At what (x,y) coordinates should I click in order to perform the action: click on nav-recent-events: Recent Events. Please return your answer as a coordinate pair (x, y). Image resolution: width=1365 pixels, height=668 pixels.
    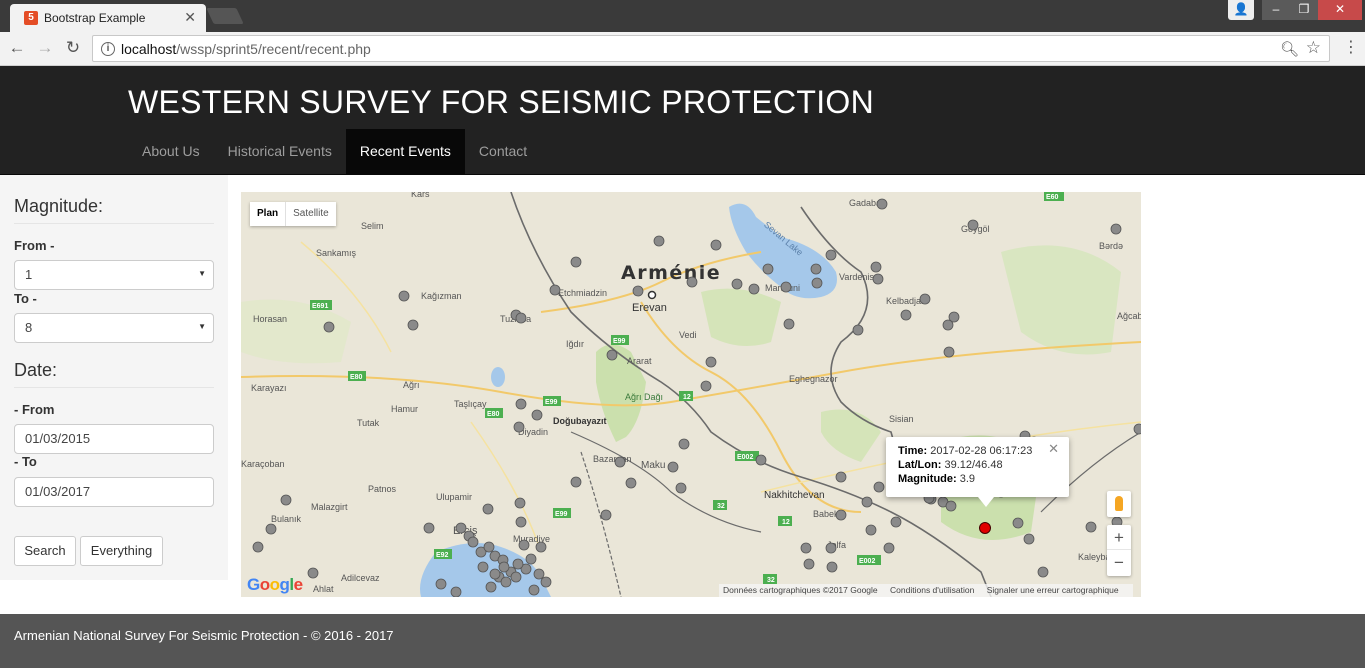
    Looking at the image, I should click on (405, 152).